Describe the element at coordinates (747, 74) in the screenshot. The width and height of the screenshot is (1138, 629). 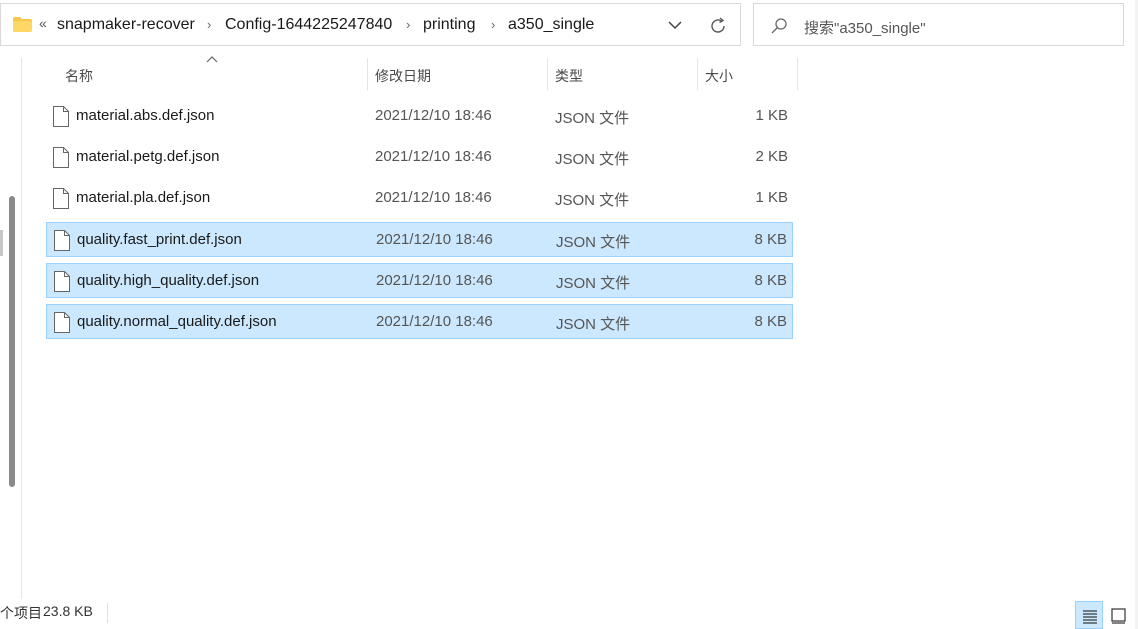
I see `column-header-size: 大小` at that location.